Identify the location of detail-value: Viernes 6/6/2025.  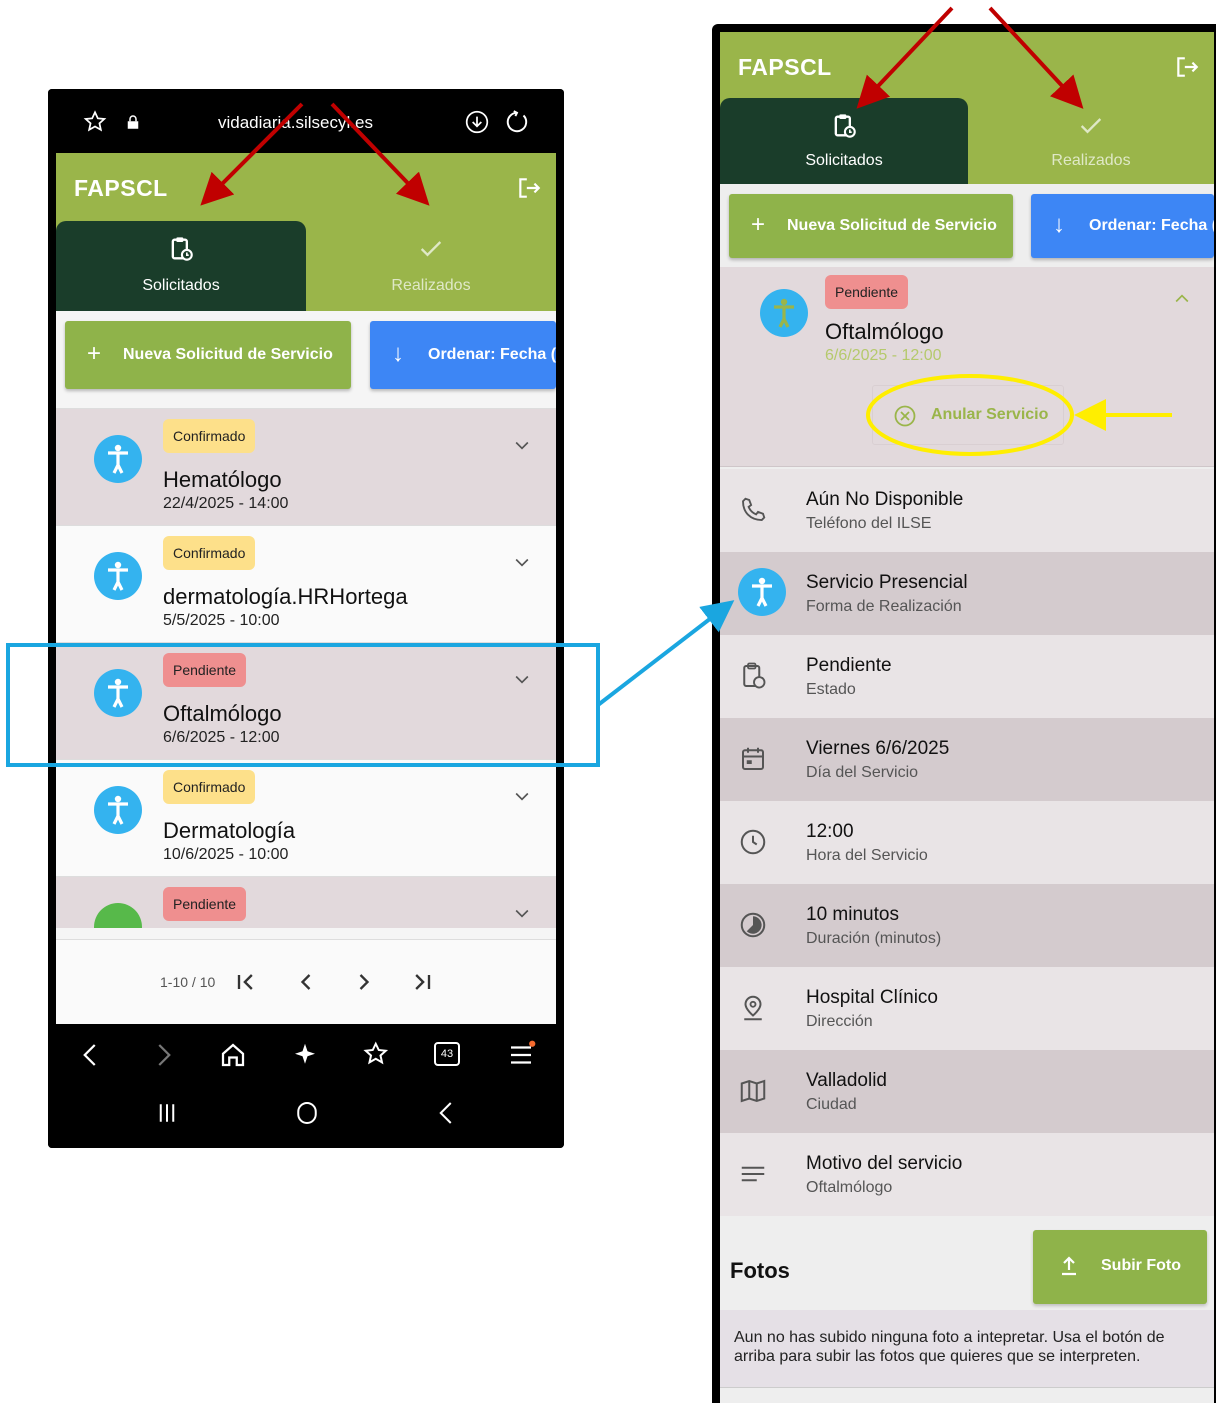
(878, 748).